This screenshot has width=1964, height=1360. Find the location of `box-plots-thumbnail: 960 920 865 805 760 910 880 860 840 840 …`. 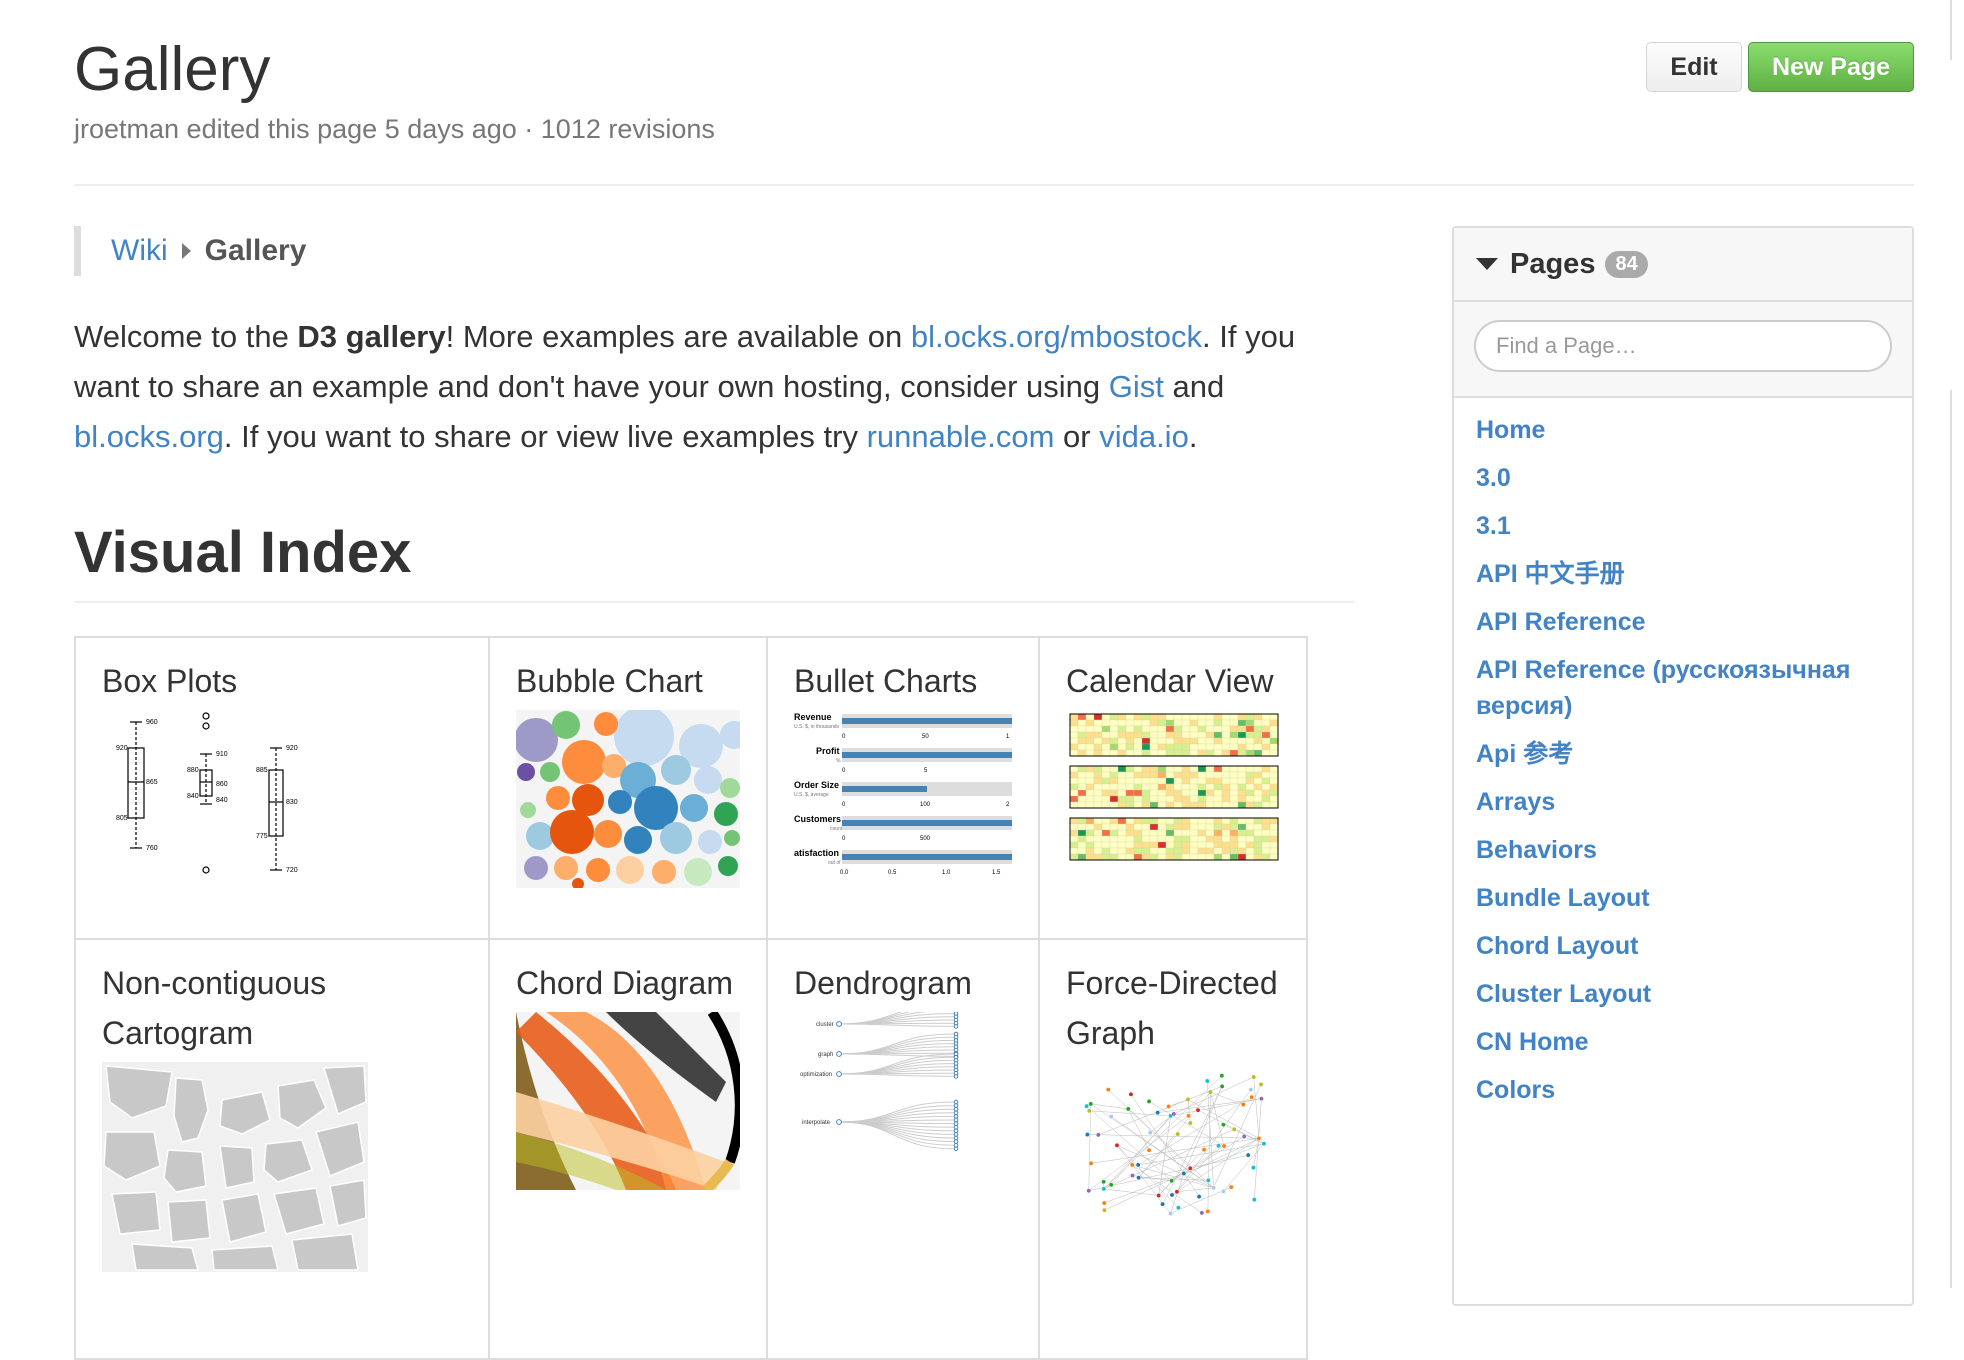

box-plots-thumbnail: 960 920 865 805 760 910 880 860 840 840 … is located at coordinates (212, 795).